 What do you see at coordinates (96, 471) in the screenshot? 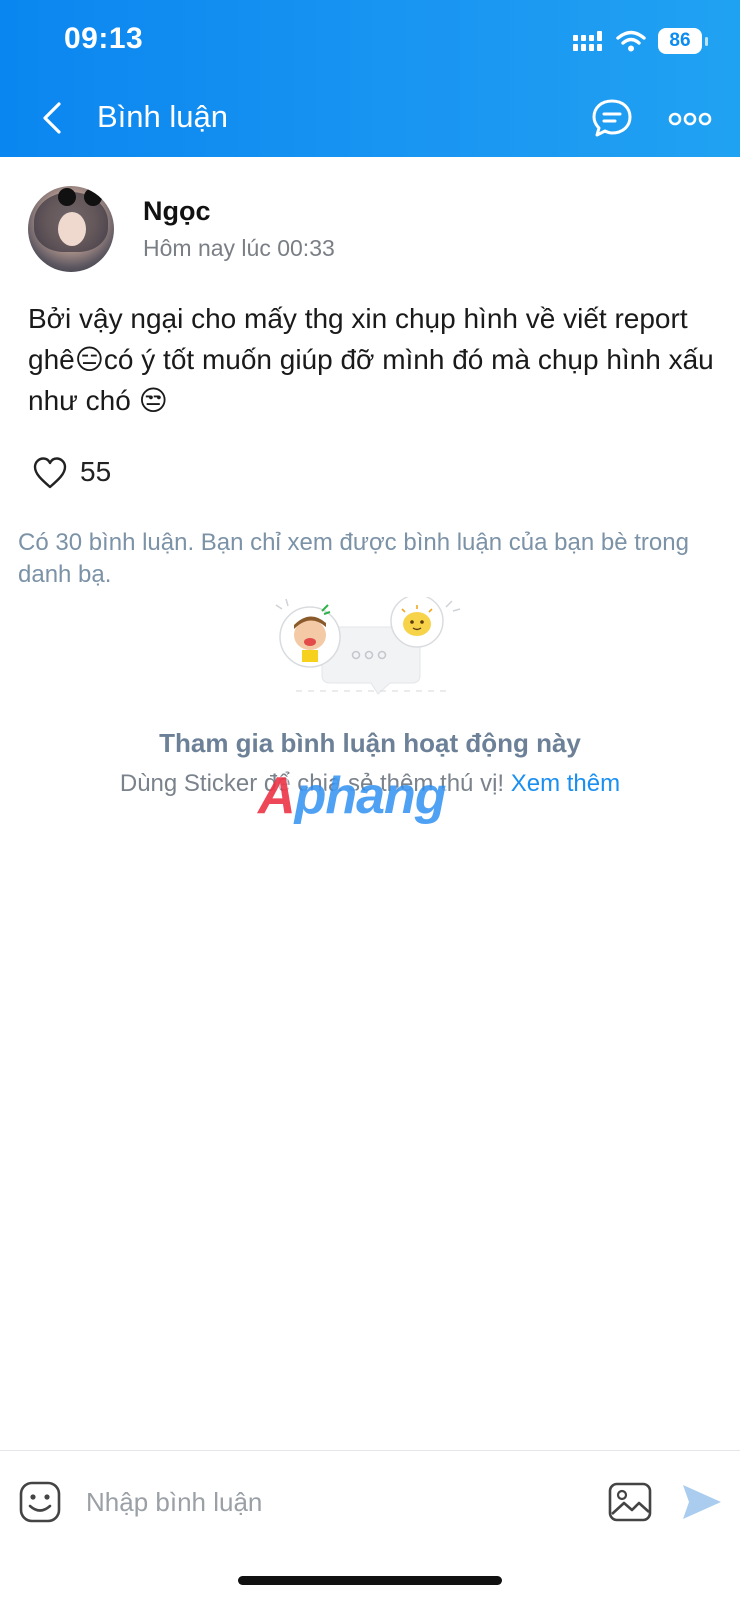
I see `like-count: 55` at bounding box center [96, 471].